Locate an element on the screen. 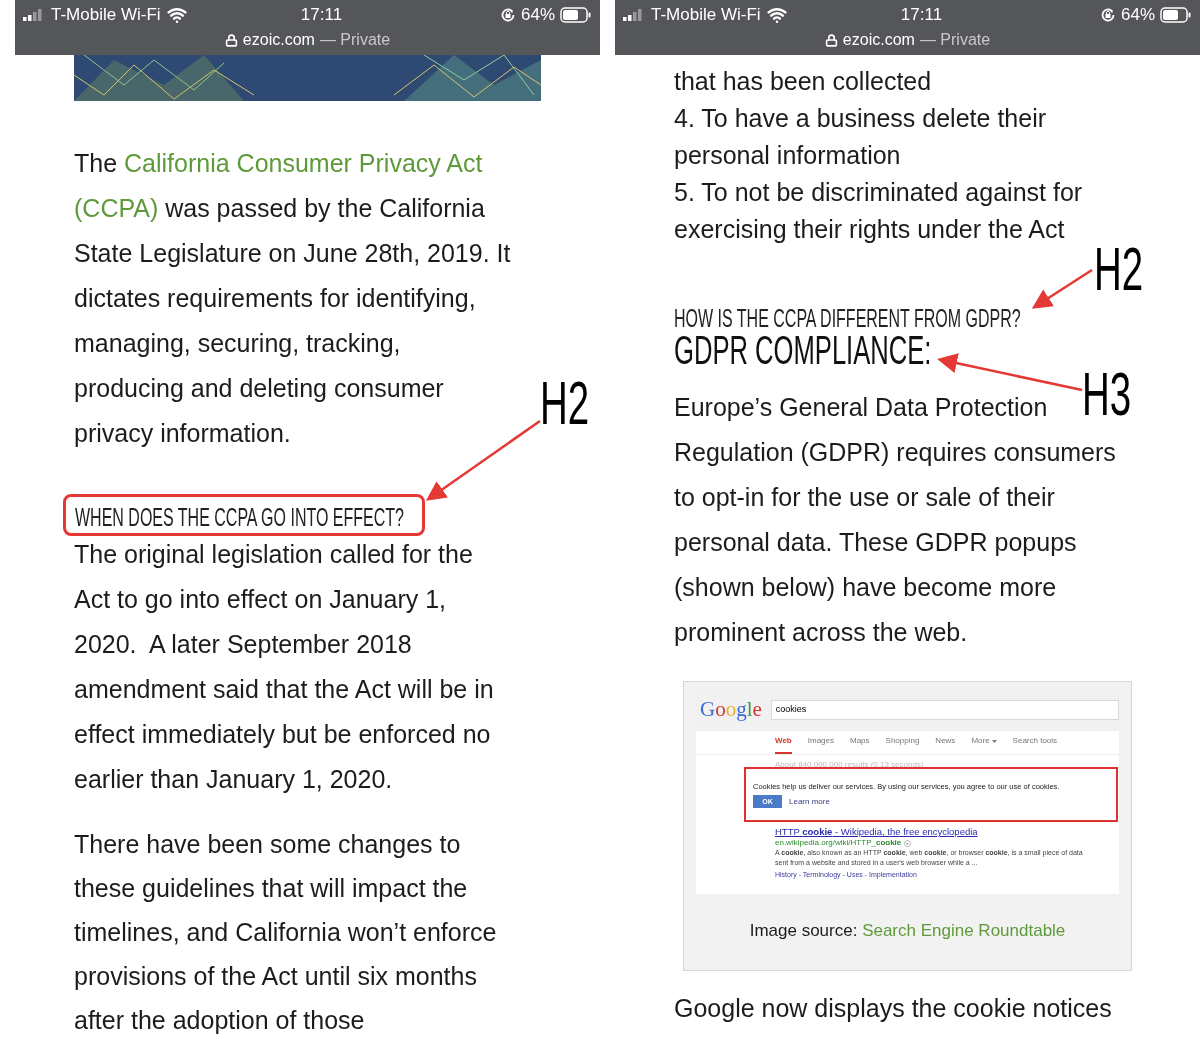  text-line: earlier than January 1, 2020. is located at coordinates (233, 779).